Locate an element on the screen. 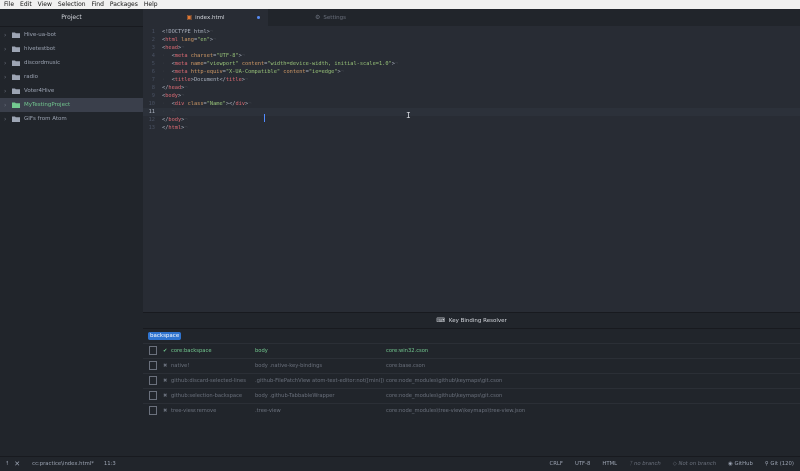  binding-command: github:discard-selected-lines is located at coordinates (208, 381).